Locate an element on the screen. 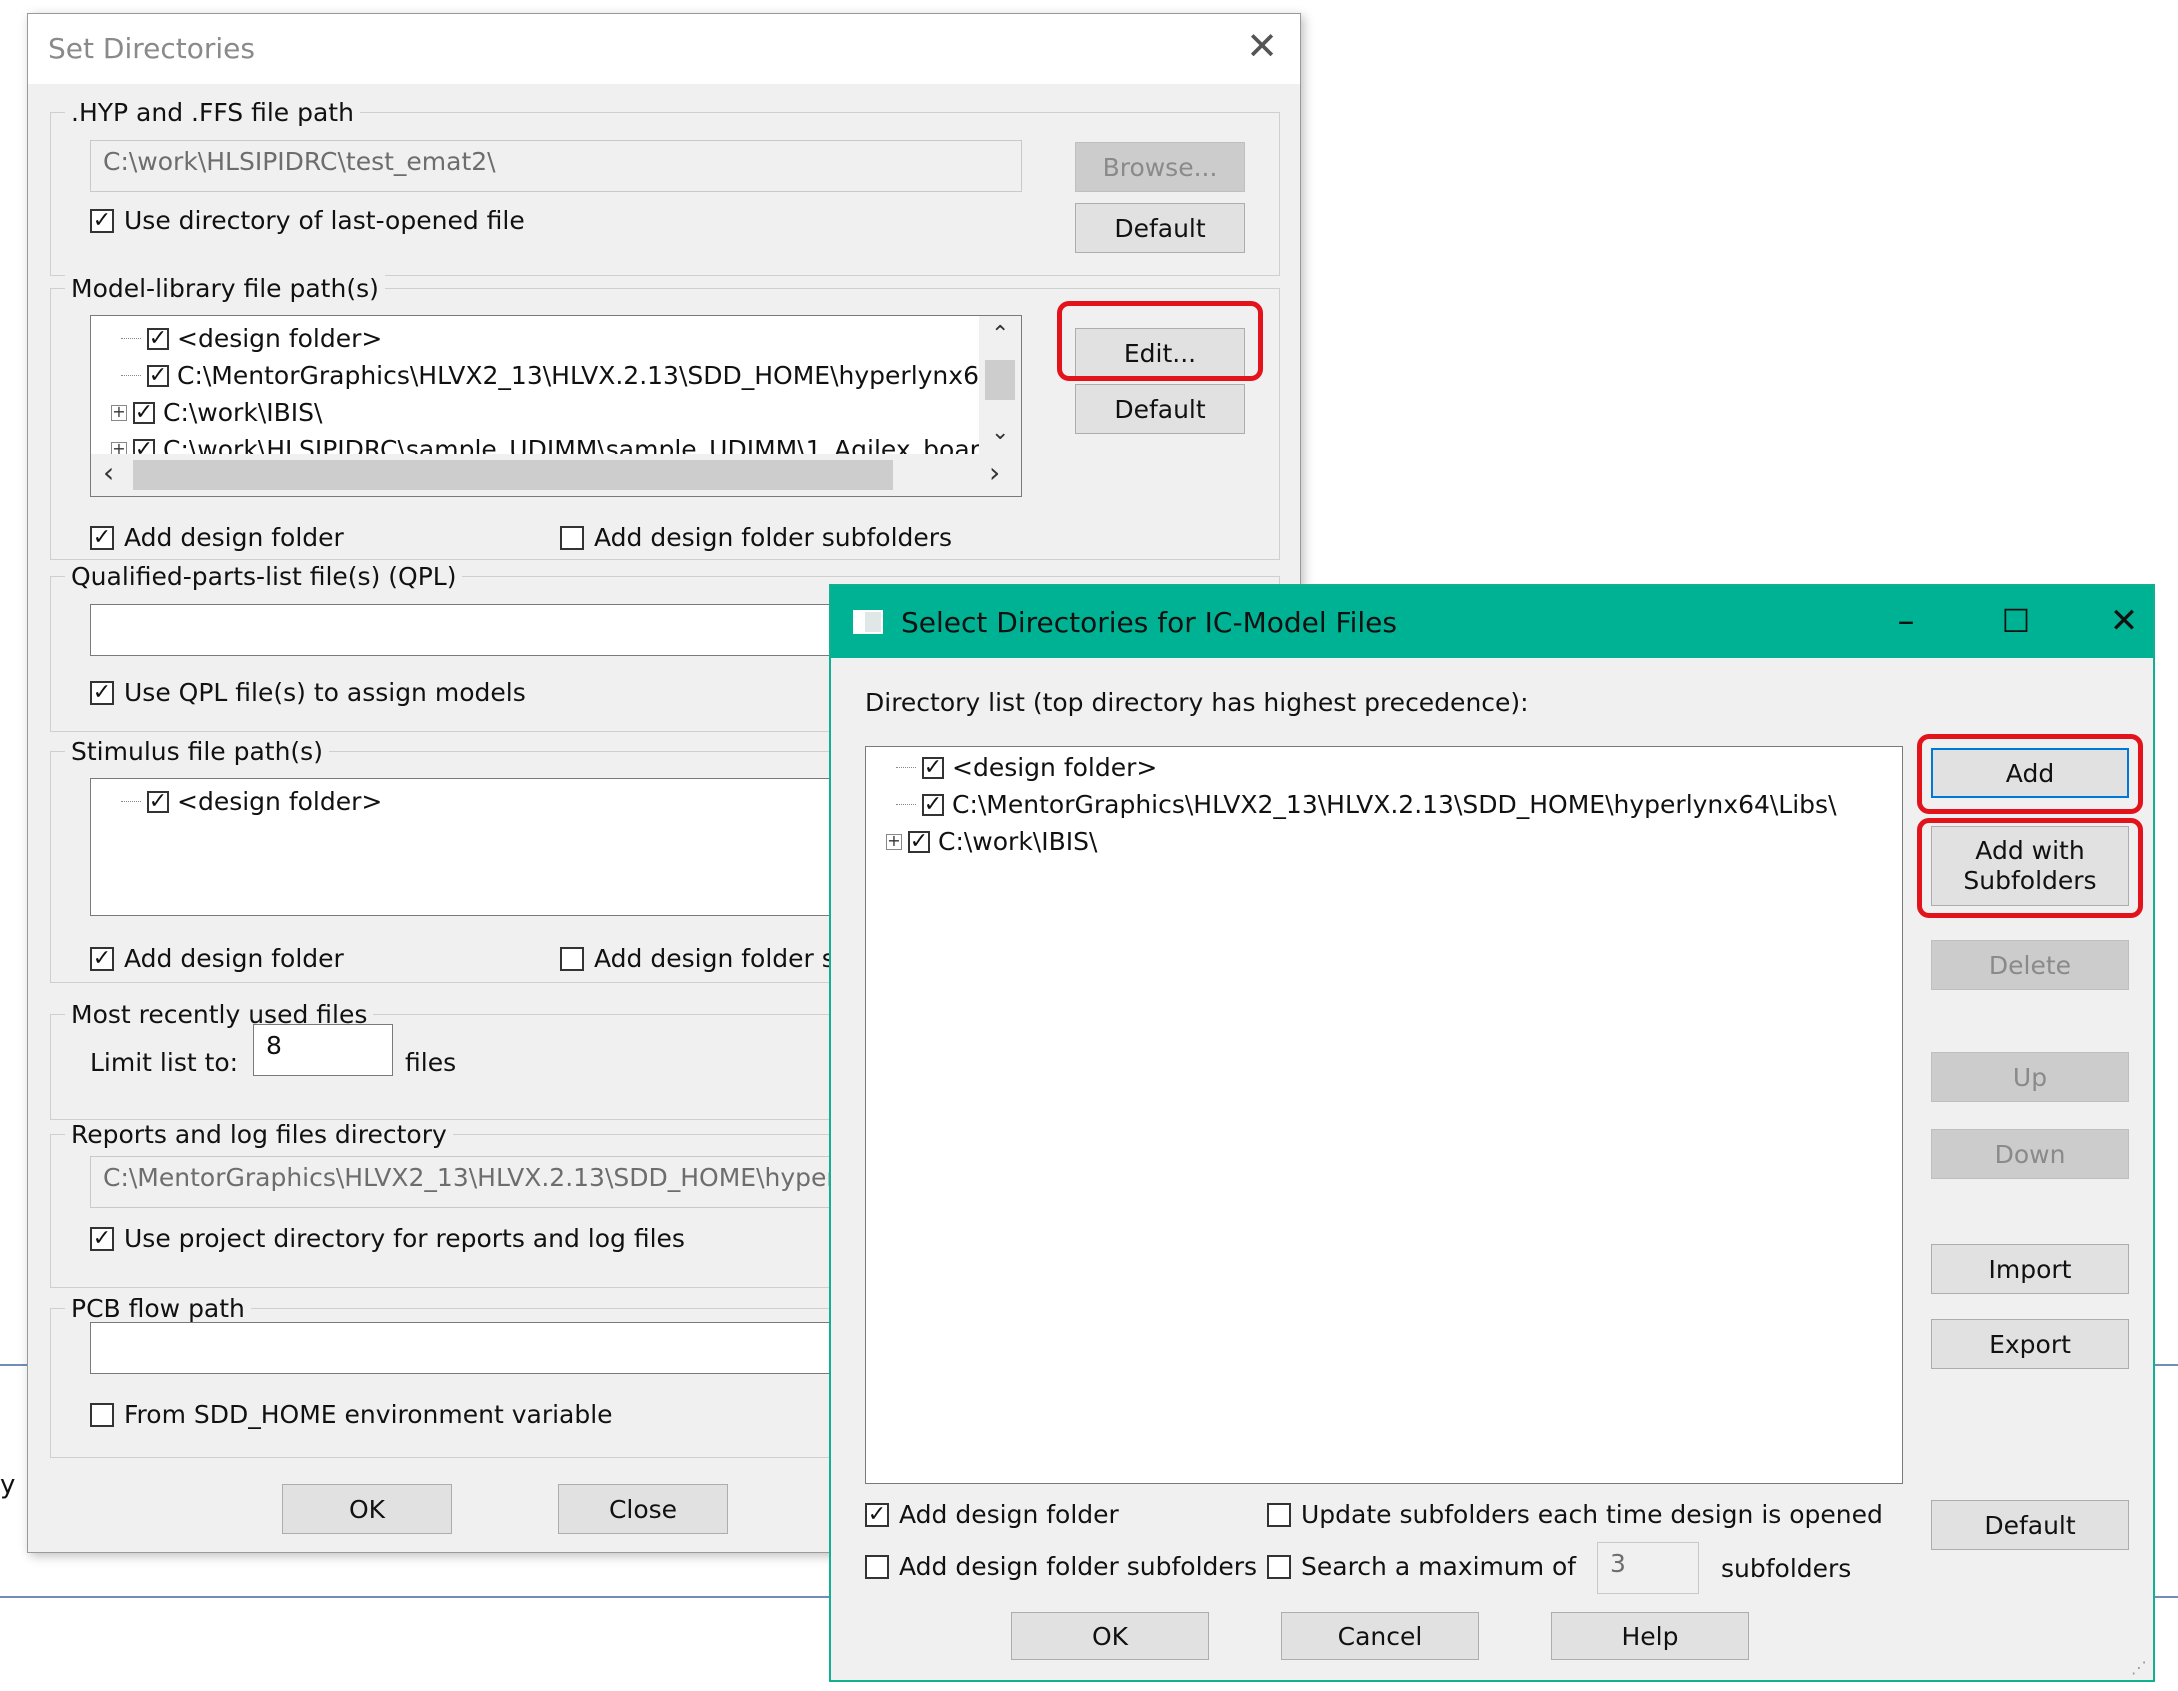 This screenshot has width=2178, height=1691. model-library-label: Model-library file path(s) is located at coordinates (225, 288).